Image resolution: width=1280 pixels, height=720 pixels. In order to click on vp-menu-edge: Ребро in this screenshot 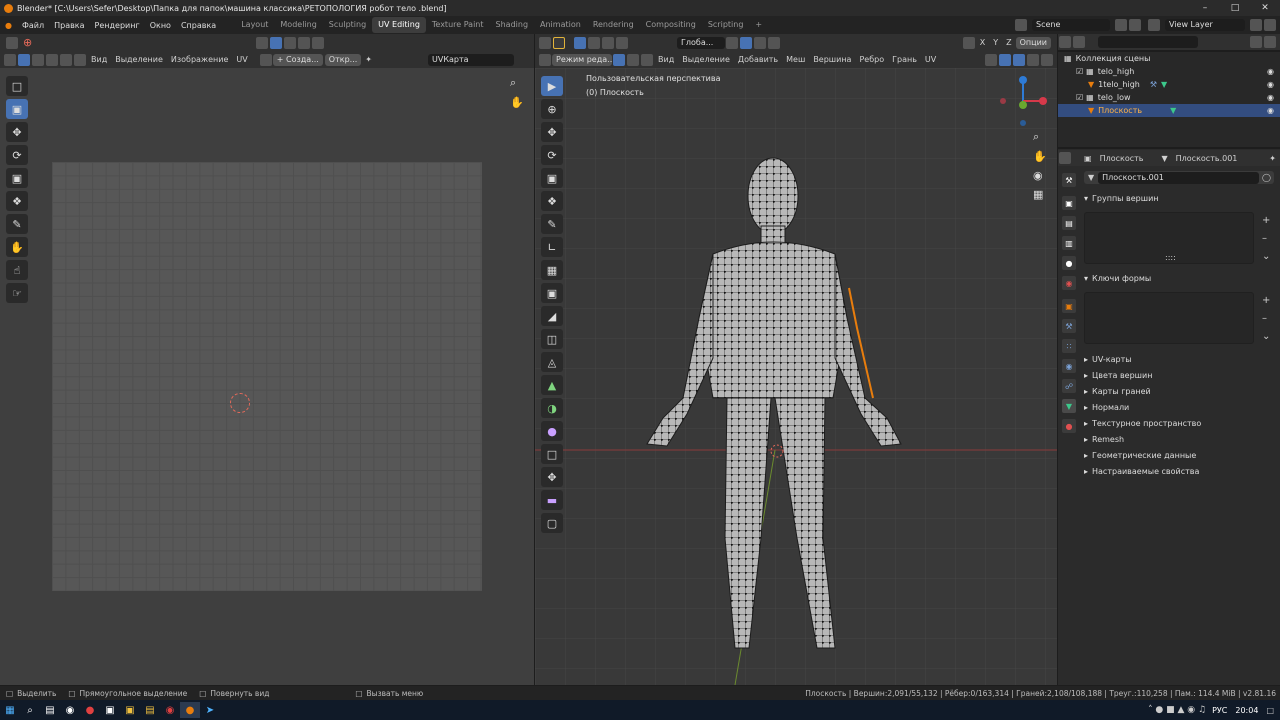, I will do `click(871, 59)`.